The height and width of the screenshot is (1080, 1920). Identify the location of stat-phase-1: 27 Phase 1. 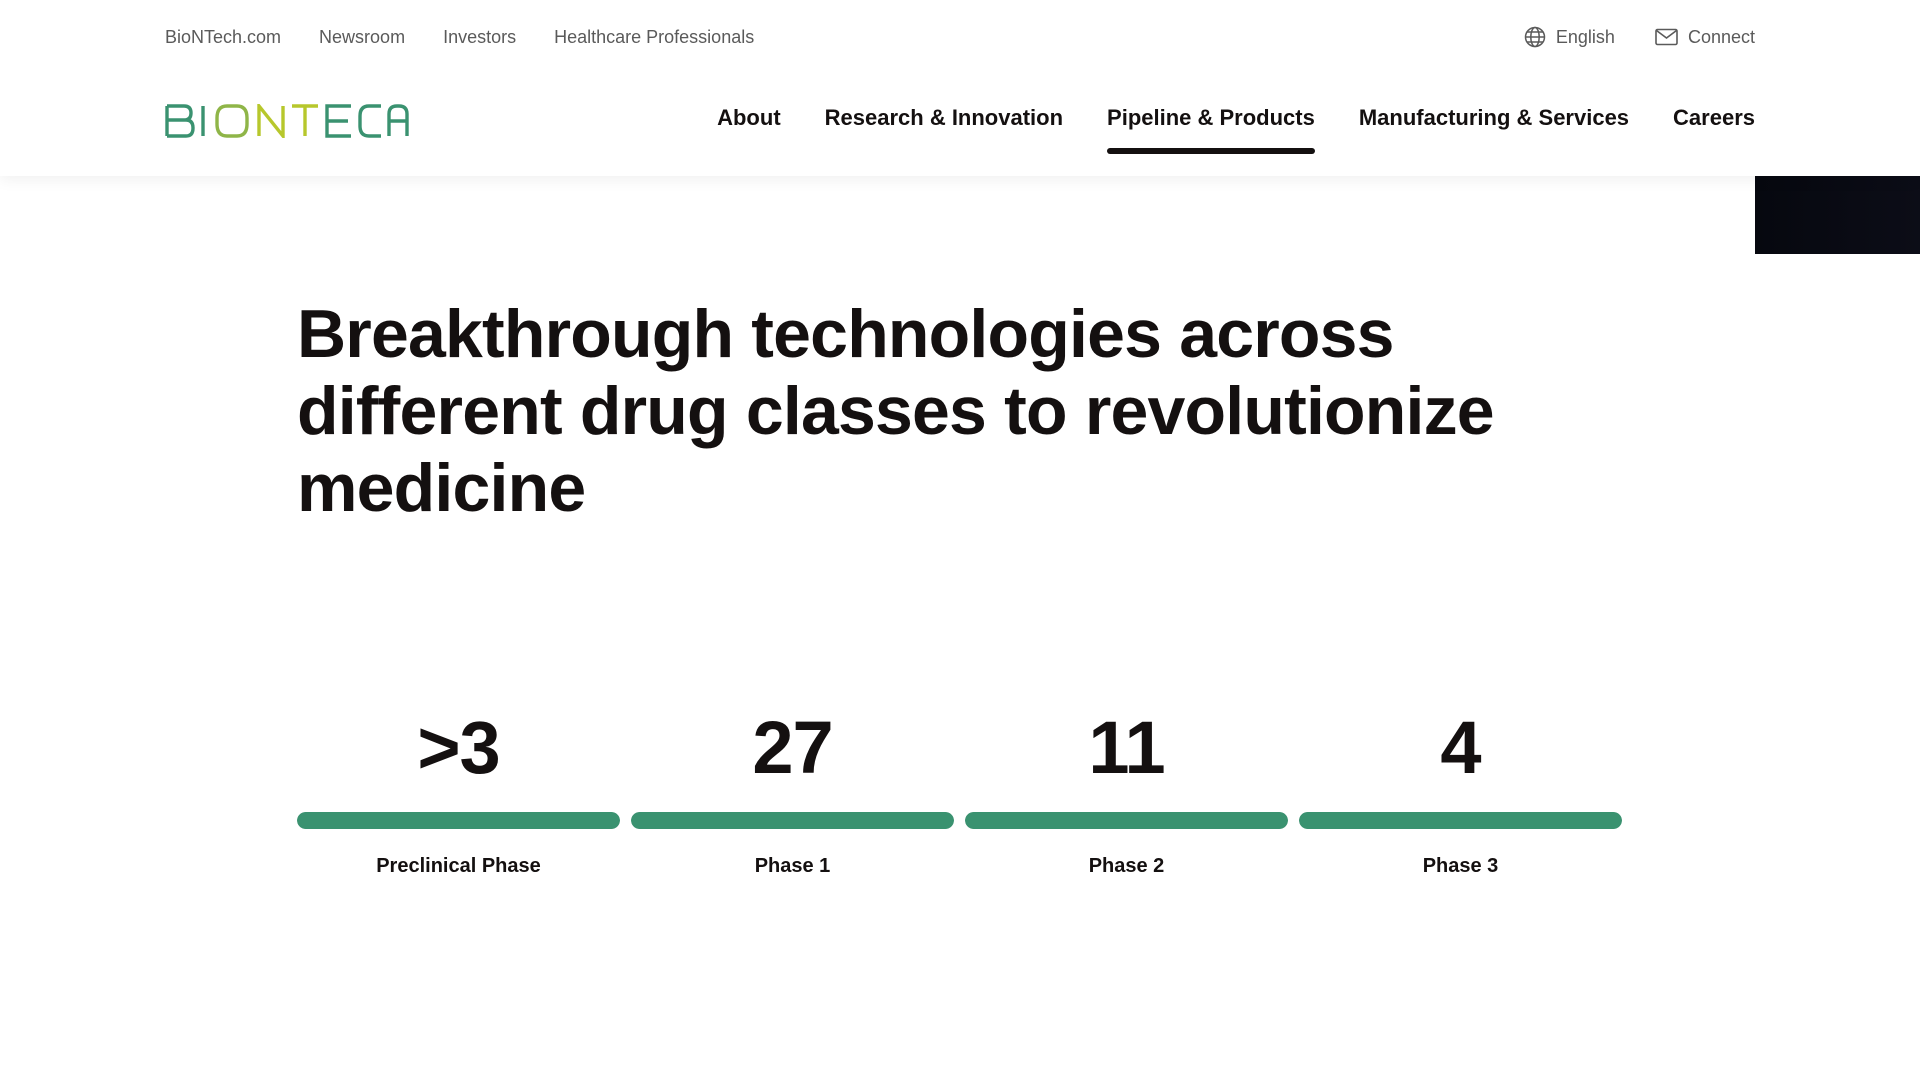
(792, 789).